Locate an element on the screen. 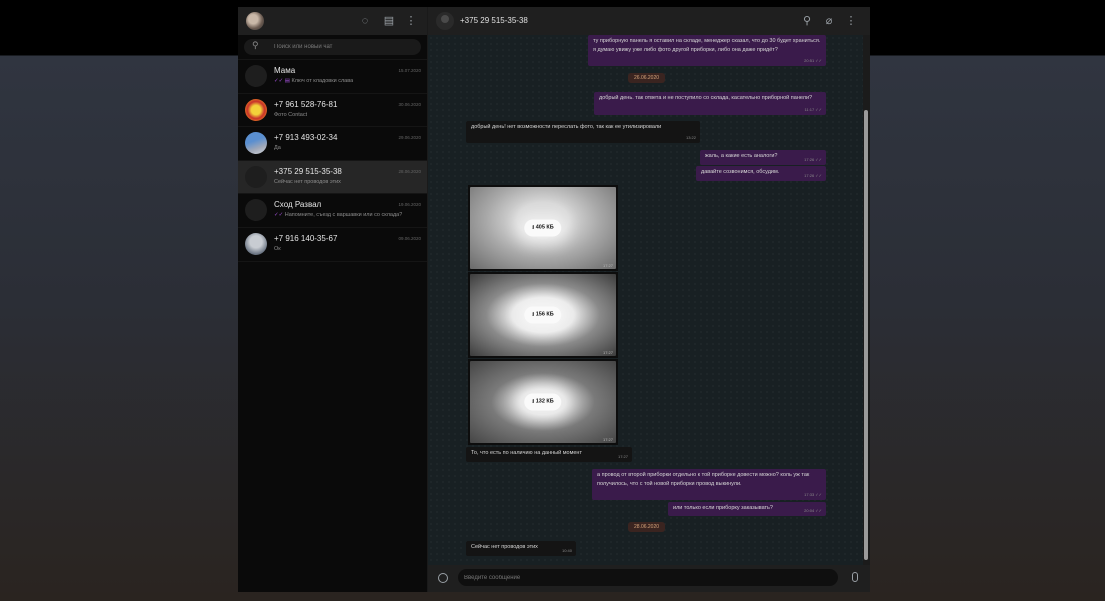 This screenshot has height=601, width=1105. message-time: 20:51 ✓✓ is located at coordinates (813, 60).